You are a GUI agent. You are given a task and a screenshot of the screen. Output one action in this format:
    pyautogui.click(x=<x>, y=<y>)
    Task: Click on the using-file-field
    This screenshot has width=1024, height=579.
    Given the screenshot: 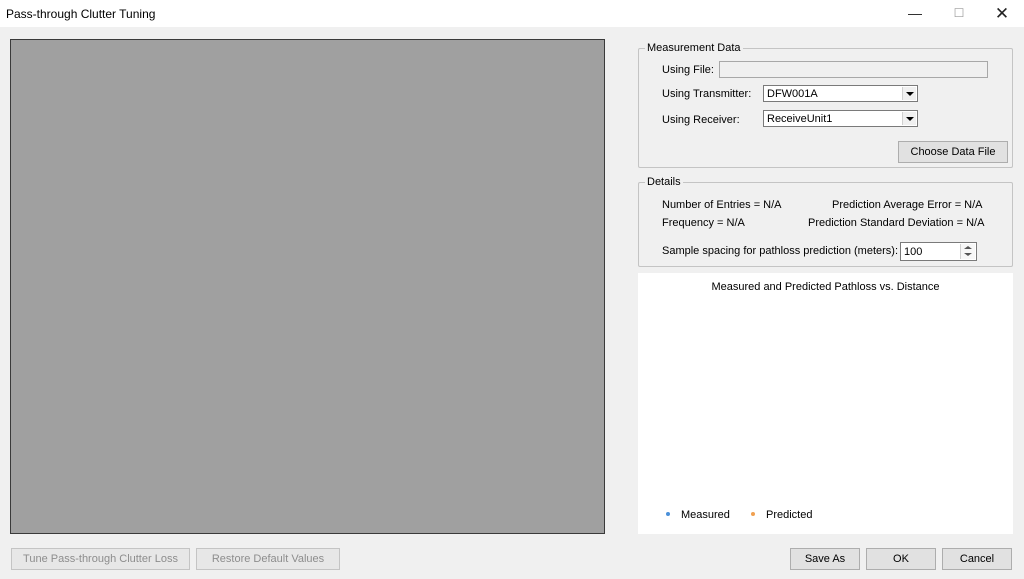 What is the action you would take?
    pyautogui.click(x=853, y=69)
    